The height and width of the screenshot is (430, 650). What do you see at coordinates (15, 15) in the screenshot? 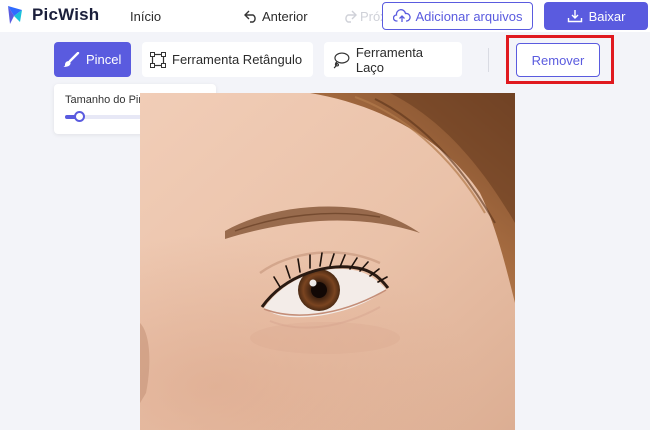
I see `logo-icon` at bounding box center [15, 15].